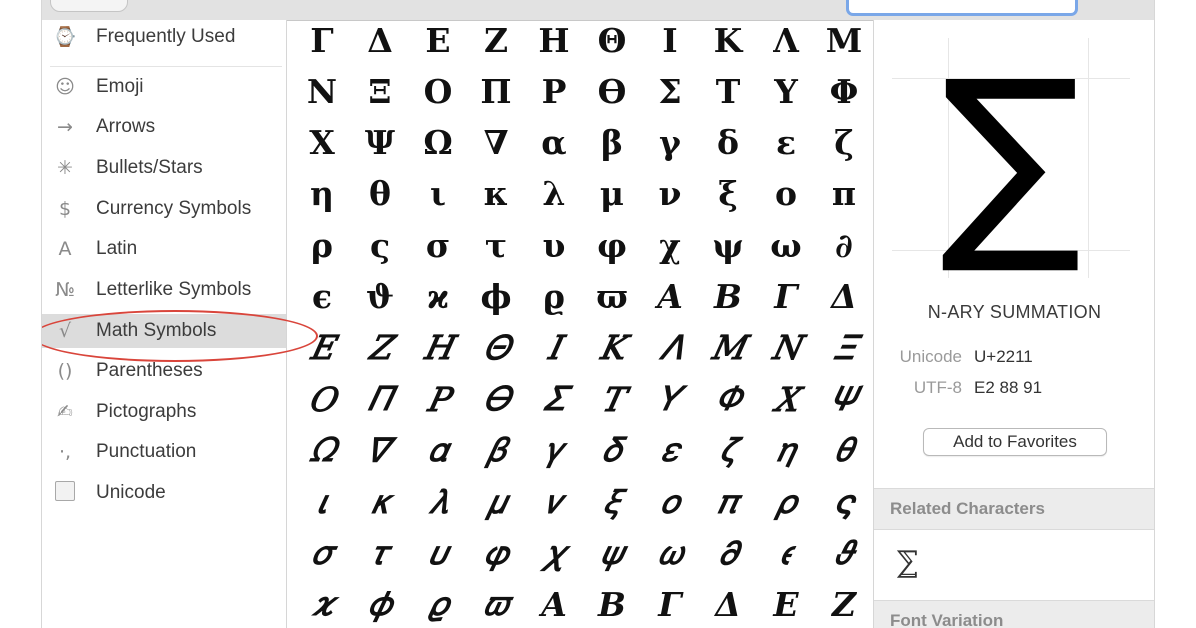  I want to click on glyph-cell: 𝛯, so click(843, 348).